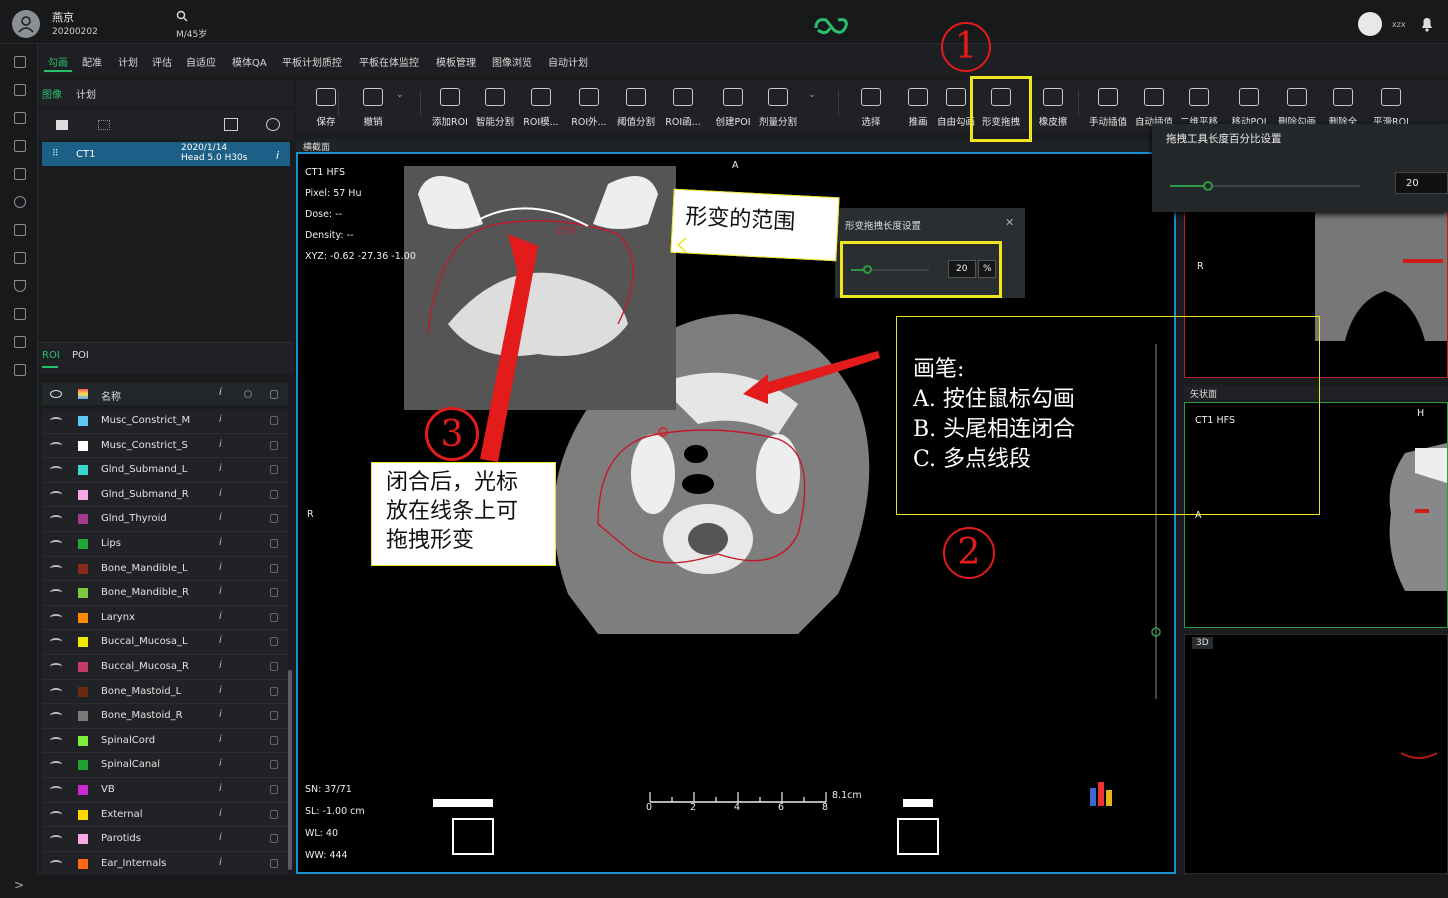 The width and height of the screenshot is (1448, 898). What do you see at coordinates (1053, 107) in the screenshot?
I see `tool-button-eraser: 橡皮擦` at bounding box center [1053, 107].